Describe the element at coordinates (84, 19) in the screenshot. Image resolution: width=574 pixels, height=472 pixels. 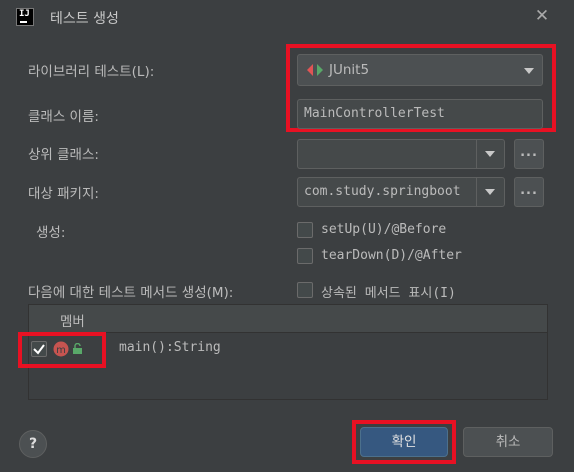
I see `dialog-title: 테스트 생성` at that location.